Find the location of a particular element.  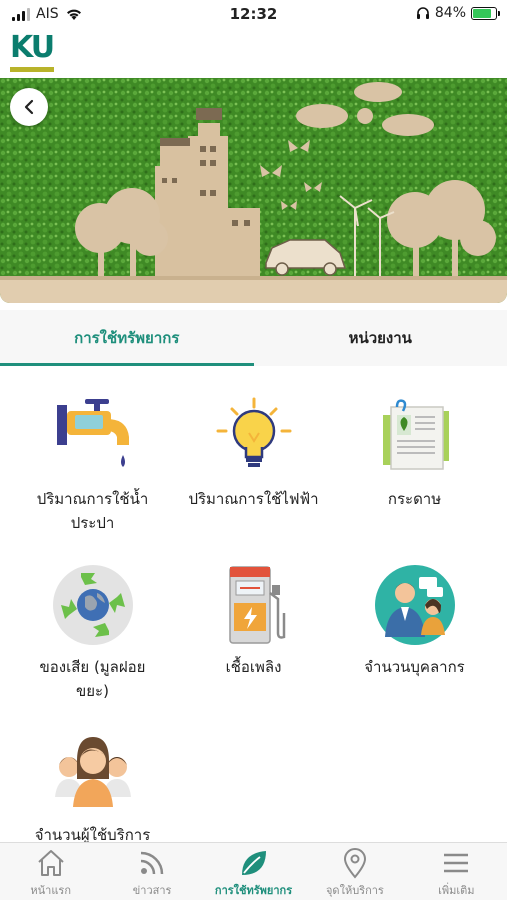

nav-label: ข่าวสาร is located at coordinates (152, 890).